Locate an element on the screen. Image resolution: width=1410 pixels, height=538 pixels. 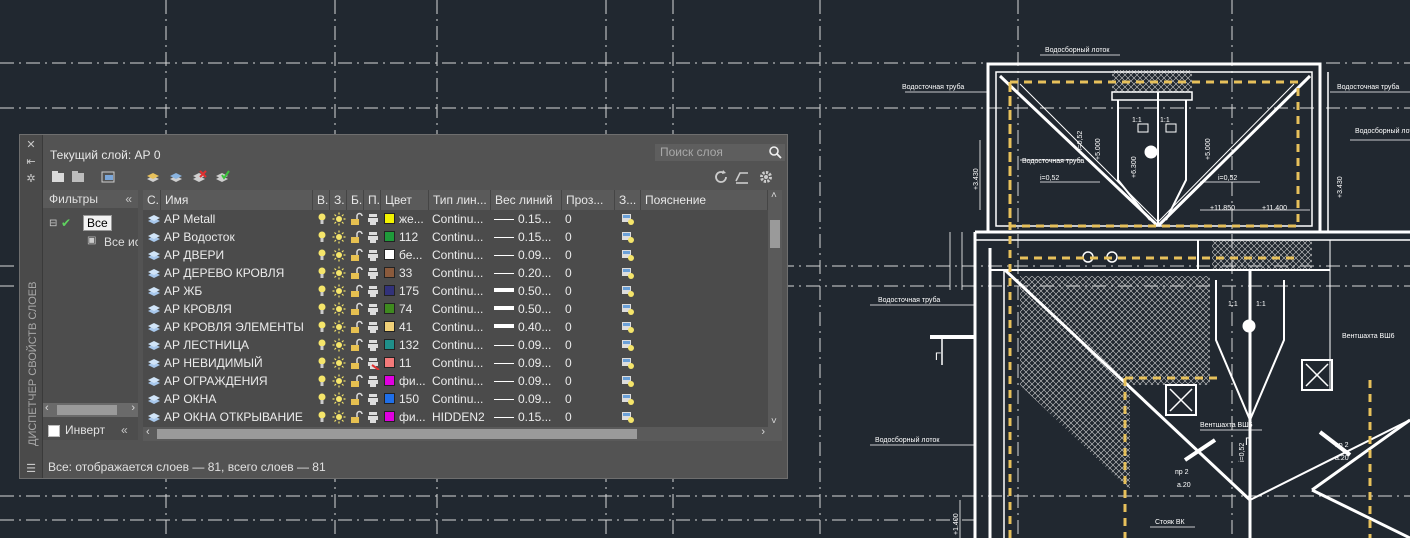
layer-row: АР ОКНА 150 Continu... 0.09... 0 is located at coordinates (455, 399).